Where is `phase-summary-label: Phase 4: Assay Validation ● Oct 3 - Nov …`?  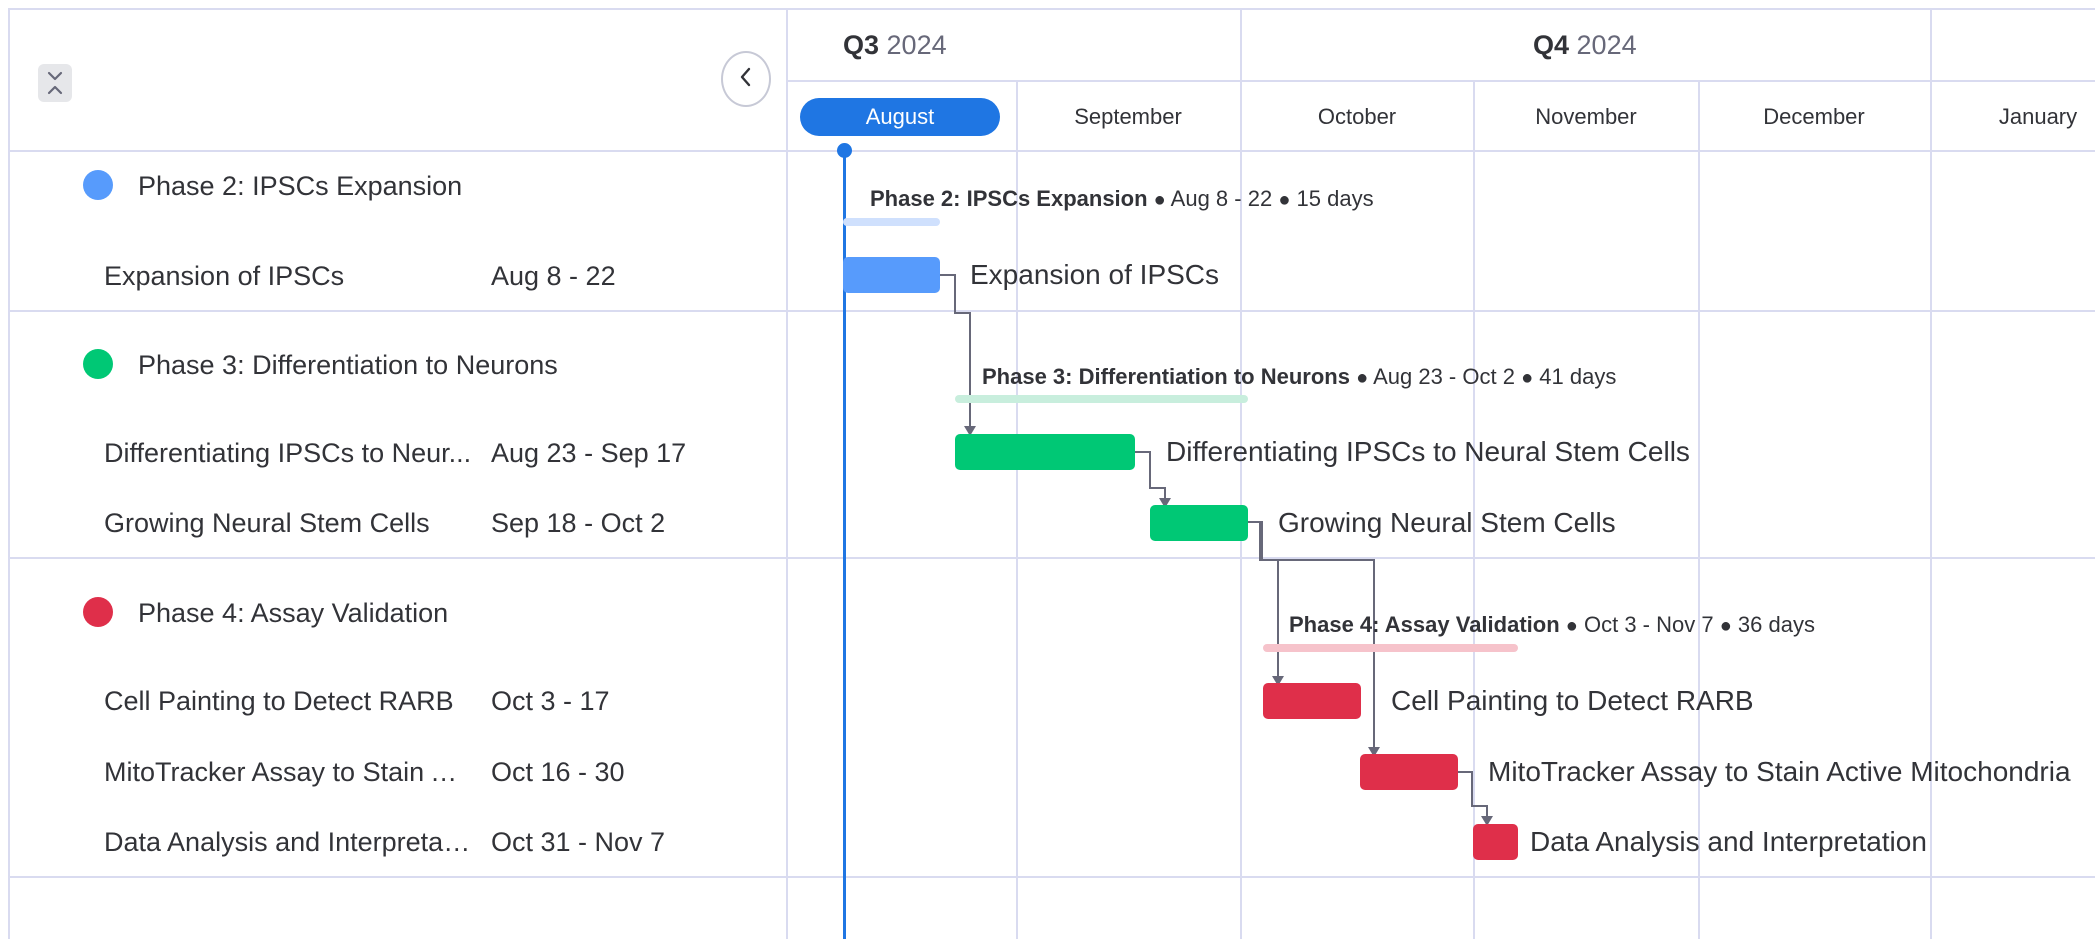
phase-summary-label: Phase 4: Assay Validation ● Oct 3 - Nov … is located at coordinates (1552, 625).